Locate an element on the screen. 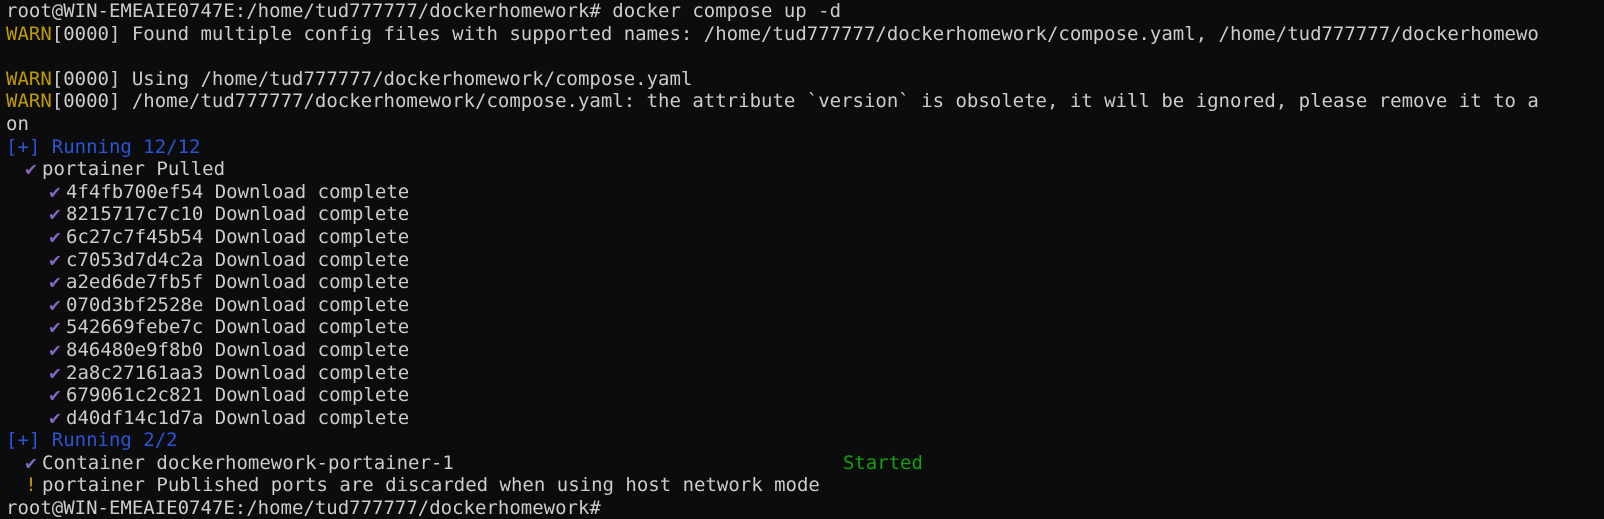  layer-row: ✔ 4f4fb700ef54 Download complete is located at coordinates (805, 192).